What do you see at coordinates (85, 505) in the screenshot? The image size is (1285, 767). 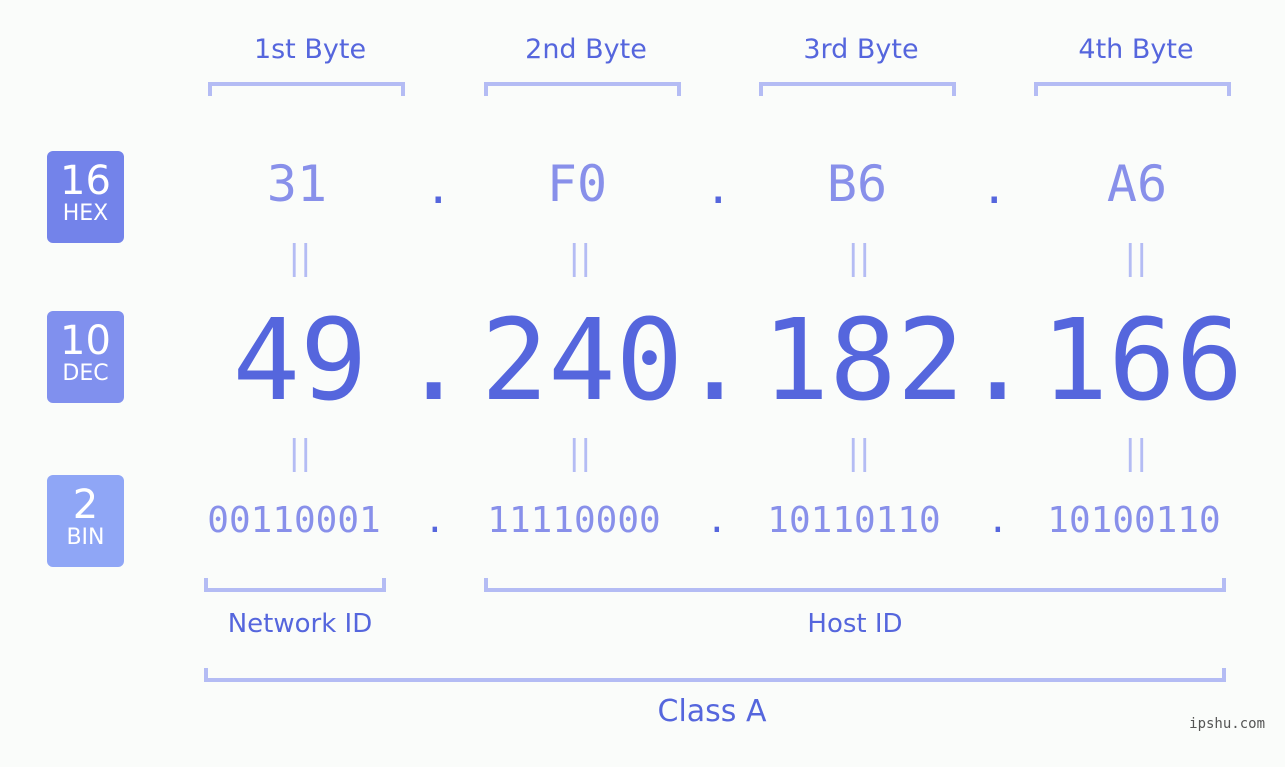 I see `bin-badge-number: 2` at bounding box center [85, 505].